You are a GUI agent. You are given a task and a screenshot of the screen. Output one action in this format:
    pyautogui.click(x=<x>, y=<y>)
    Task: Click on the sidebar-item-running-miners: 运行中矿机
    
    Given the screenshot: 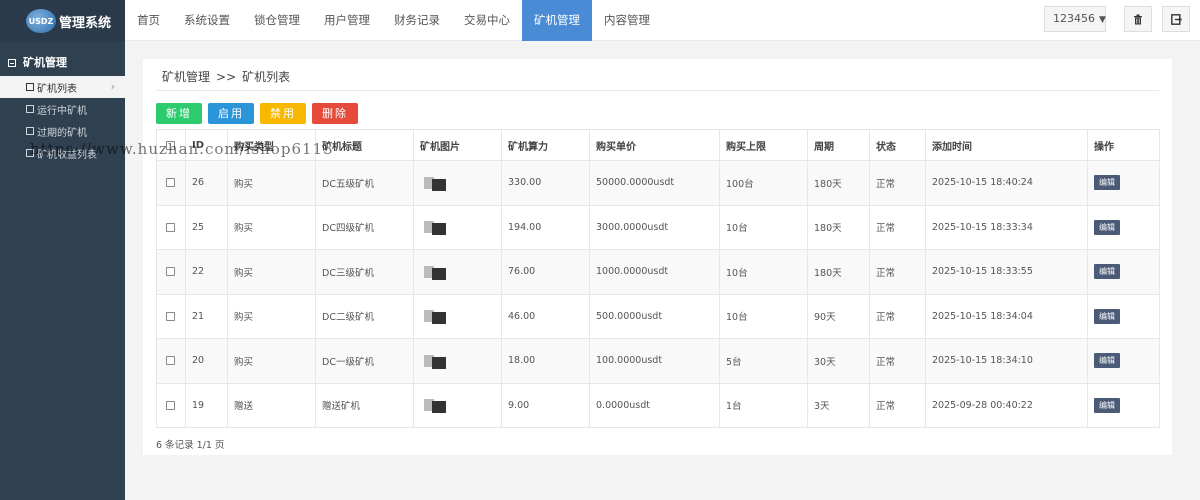 What is the action you would take?
    pyautogui.click(x=62, y=109)
    